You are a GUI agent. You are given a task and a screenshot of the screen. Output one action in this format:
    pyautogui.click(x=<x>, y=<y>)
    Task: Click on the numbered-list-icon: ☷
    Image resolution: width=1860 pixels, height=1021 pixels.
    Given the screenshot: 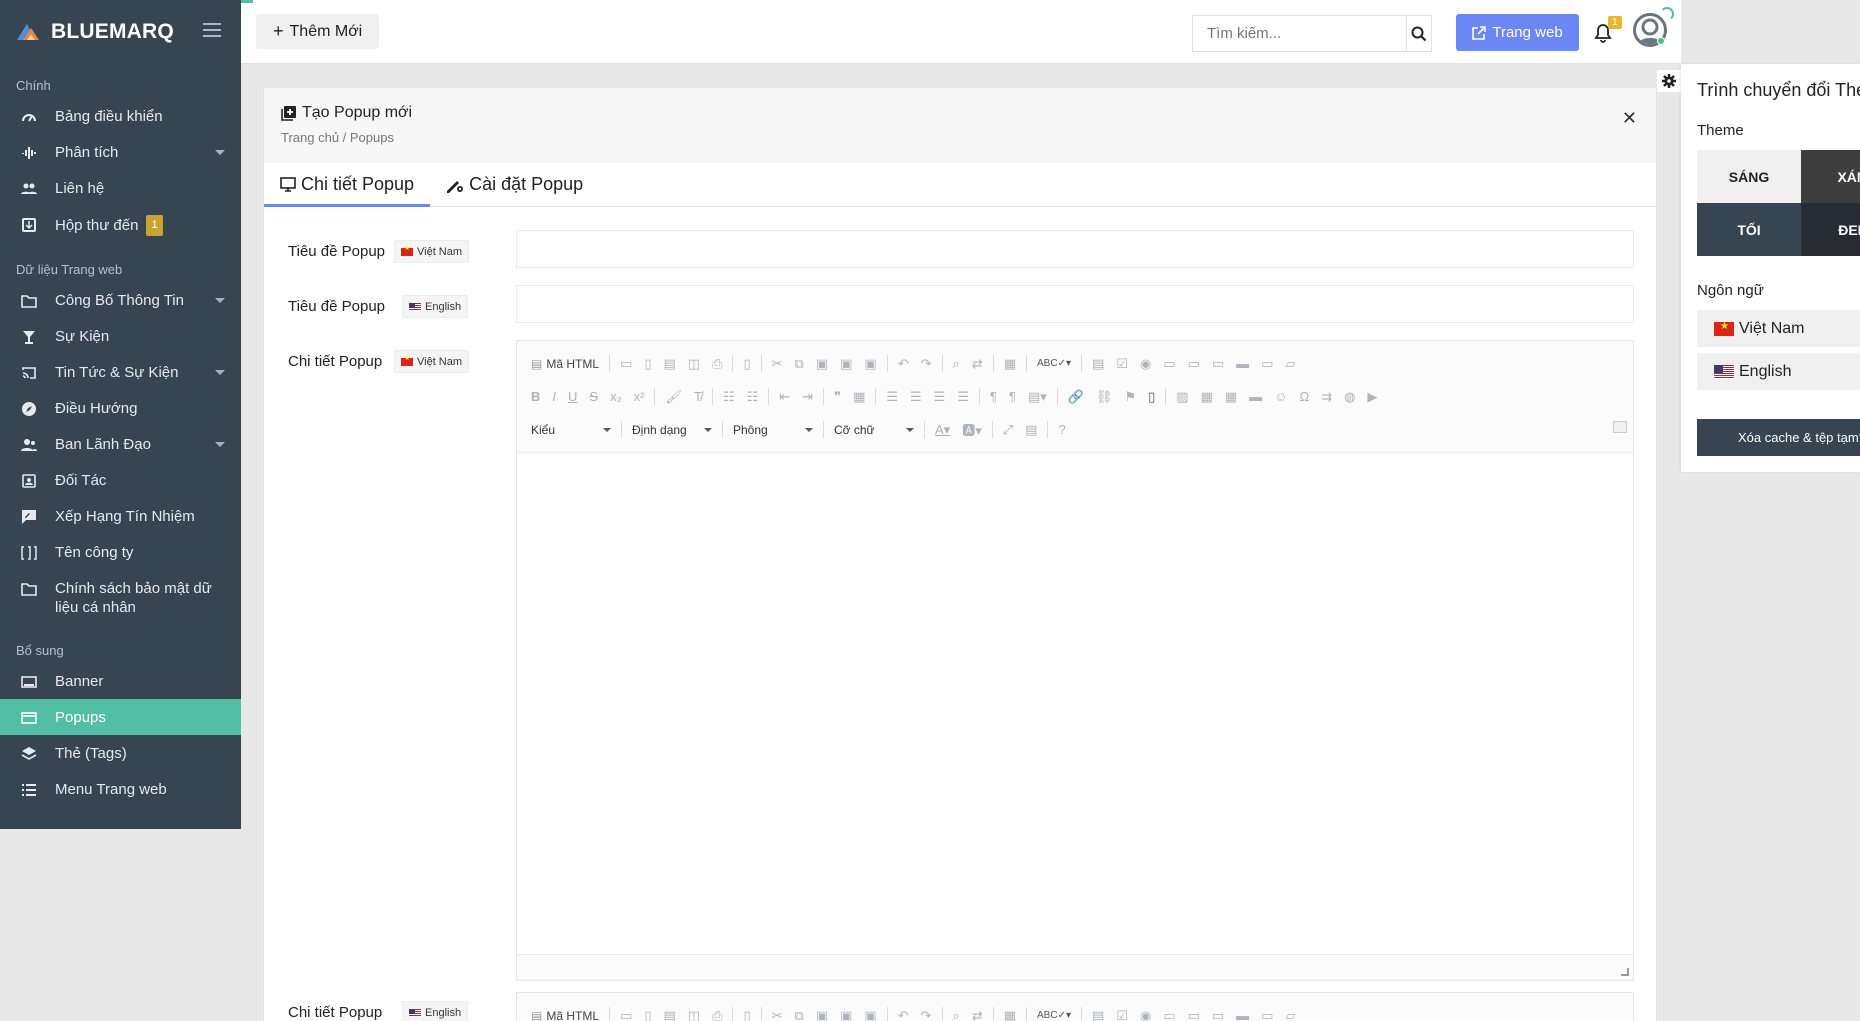 What is the action you would take?
    pyautogui.click(x=729, y=397)
    